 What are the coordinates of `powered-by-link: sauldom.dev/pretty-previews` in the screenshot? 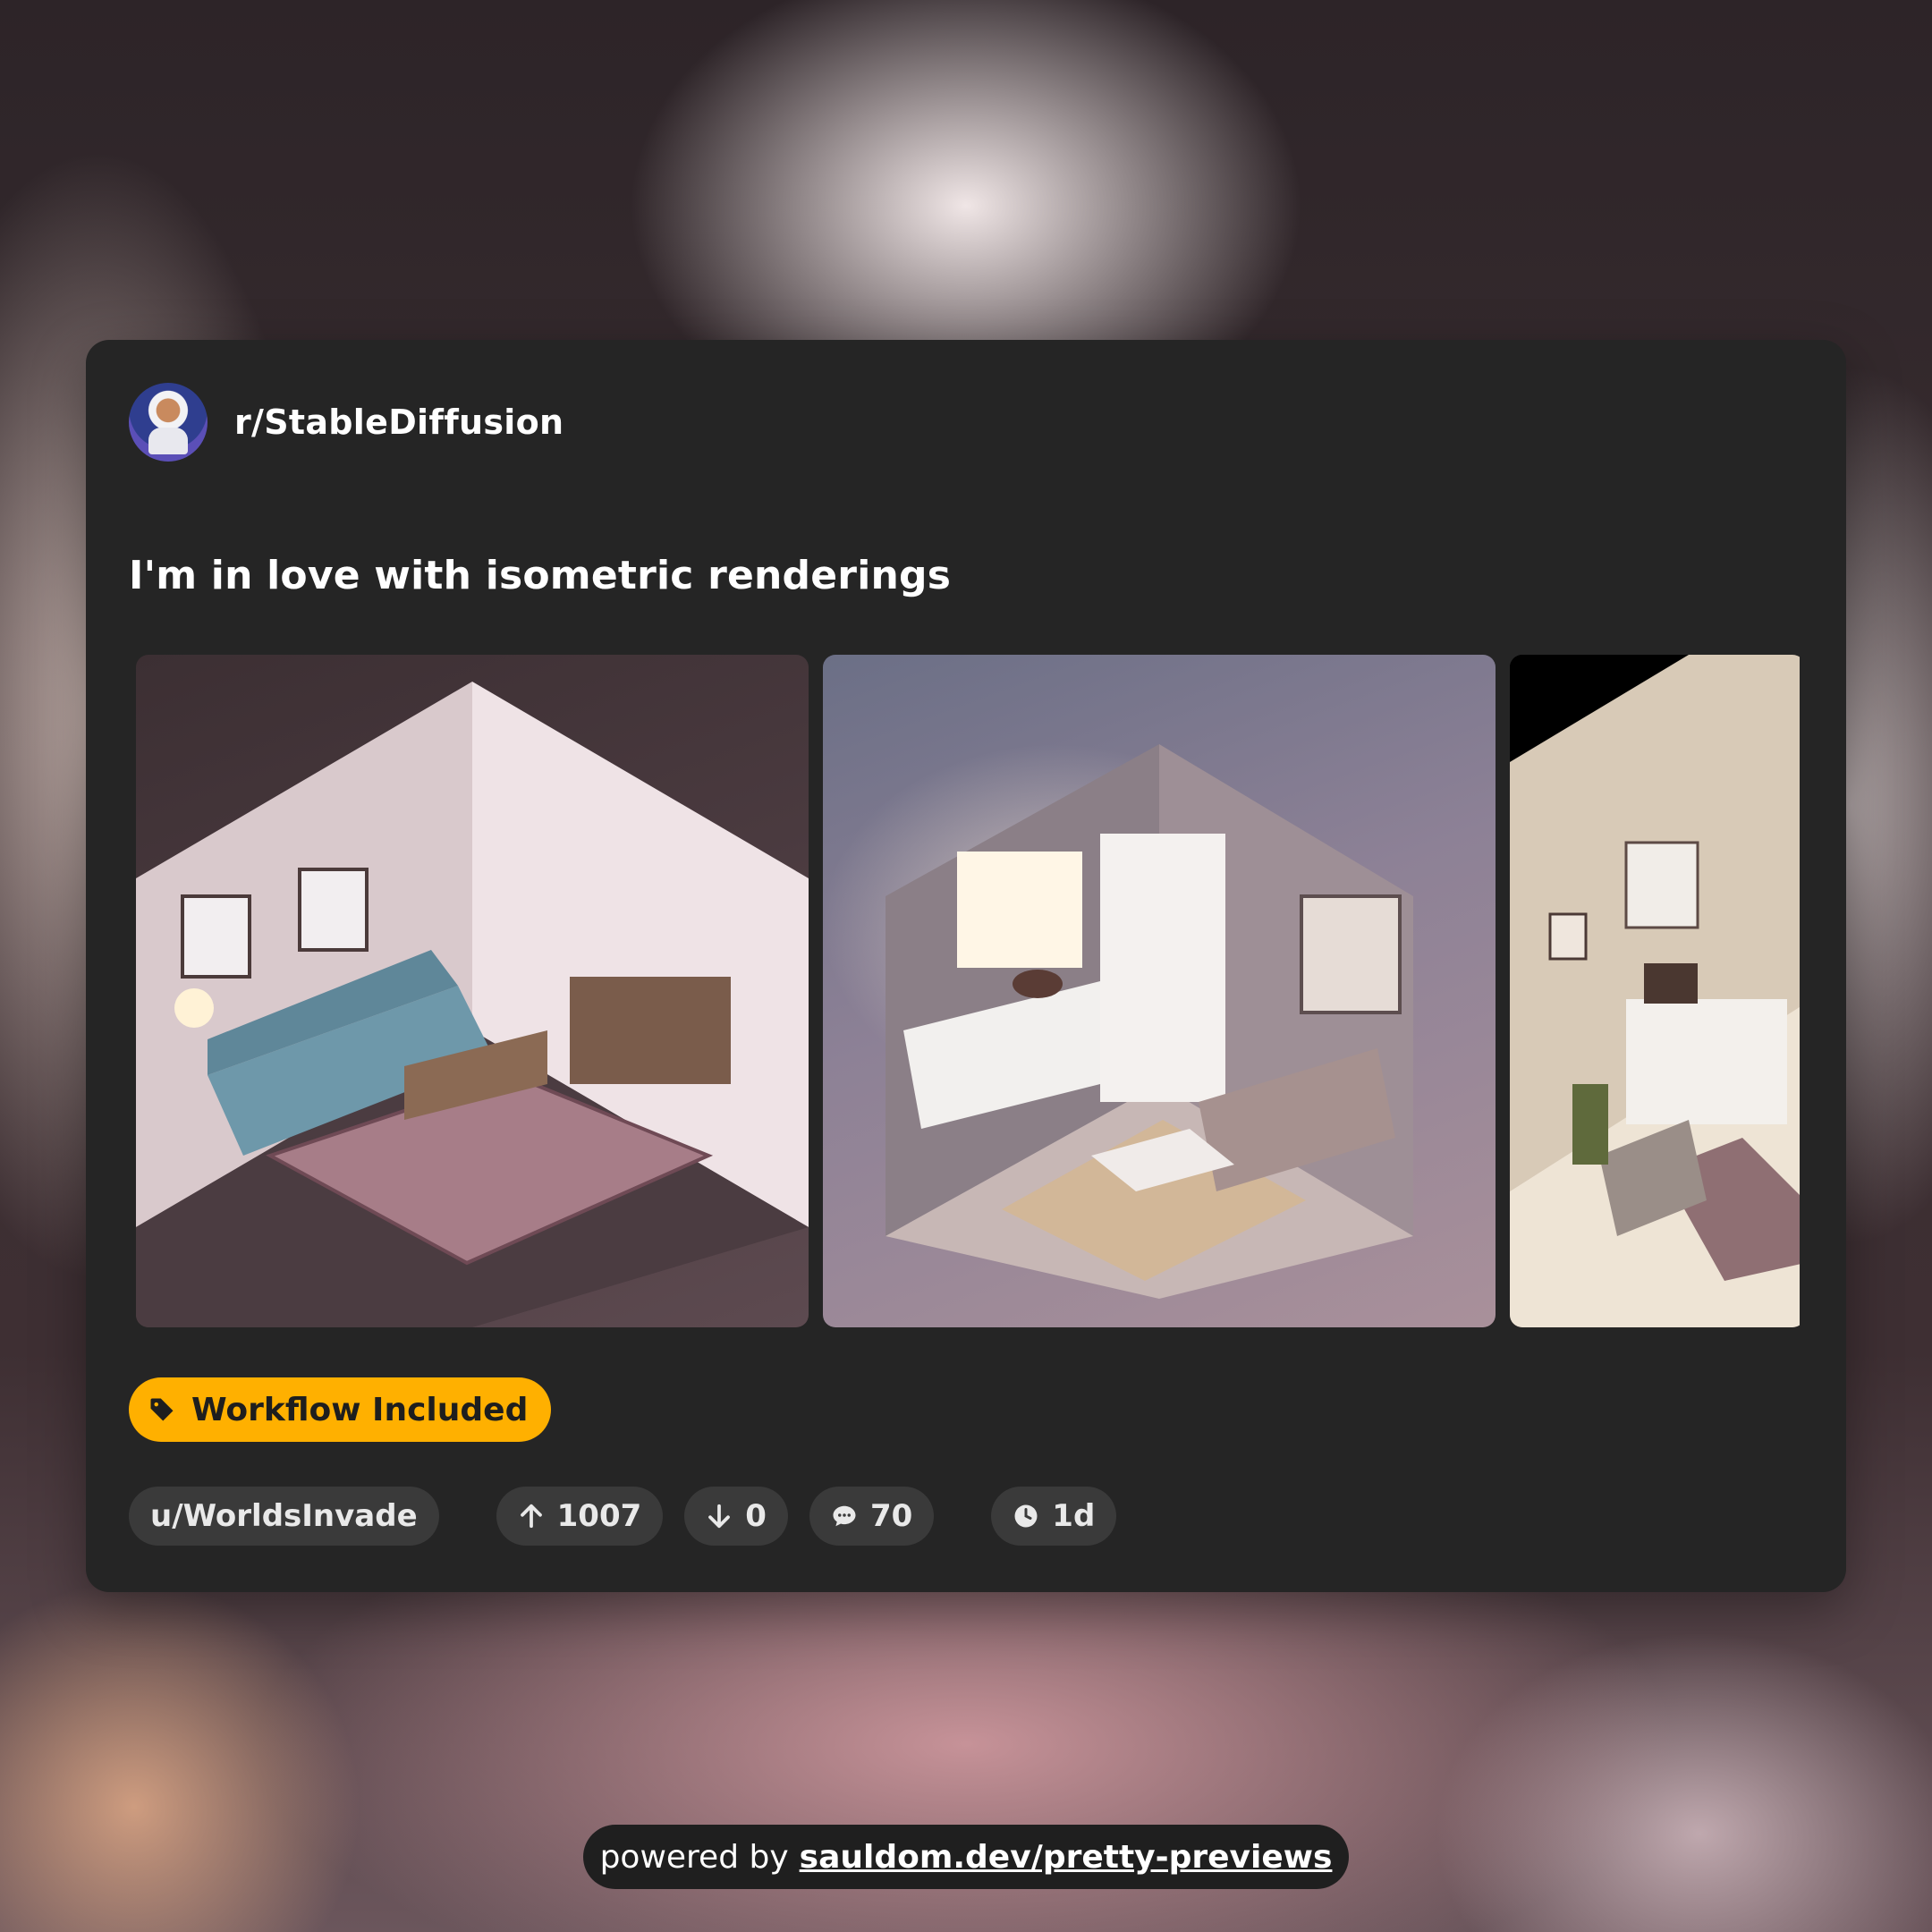 It's located at (1066, 1857).